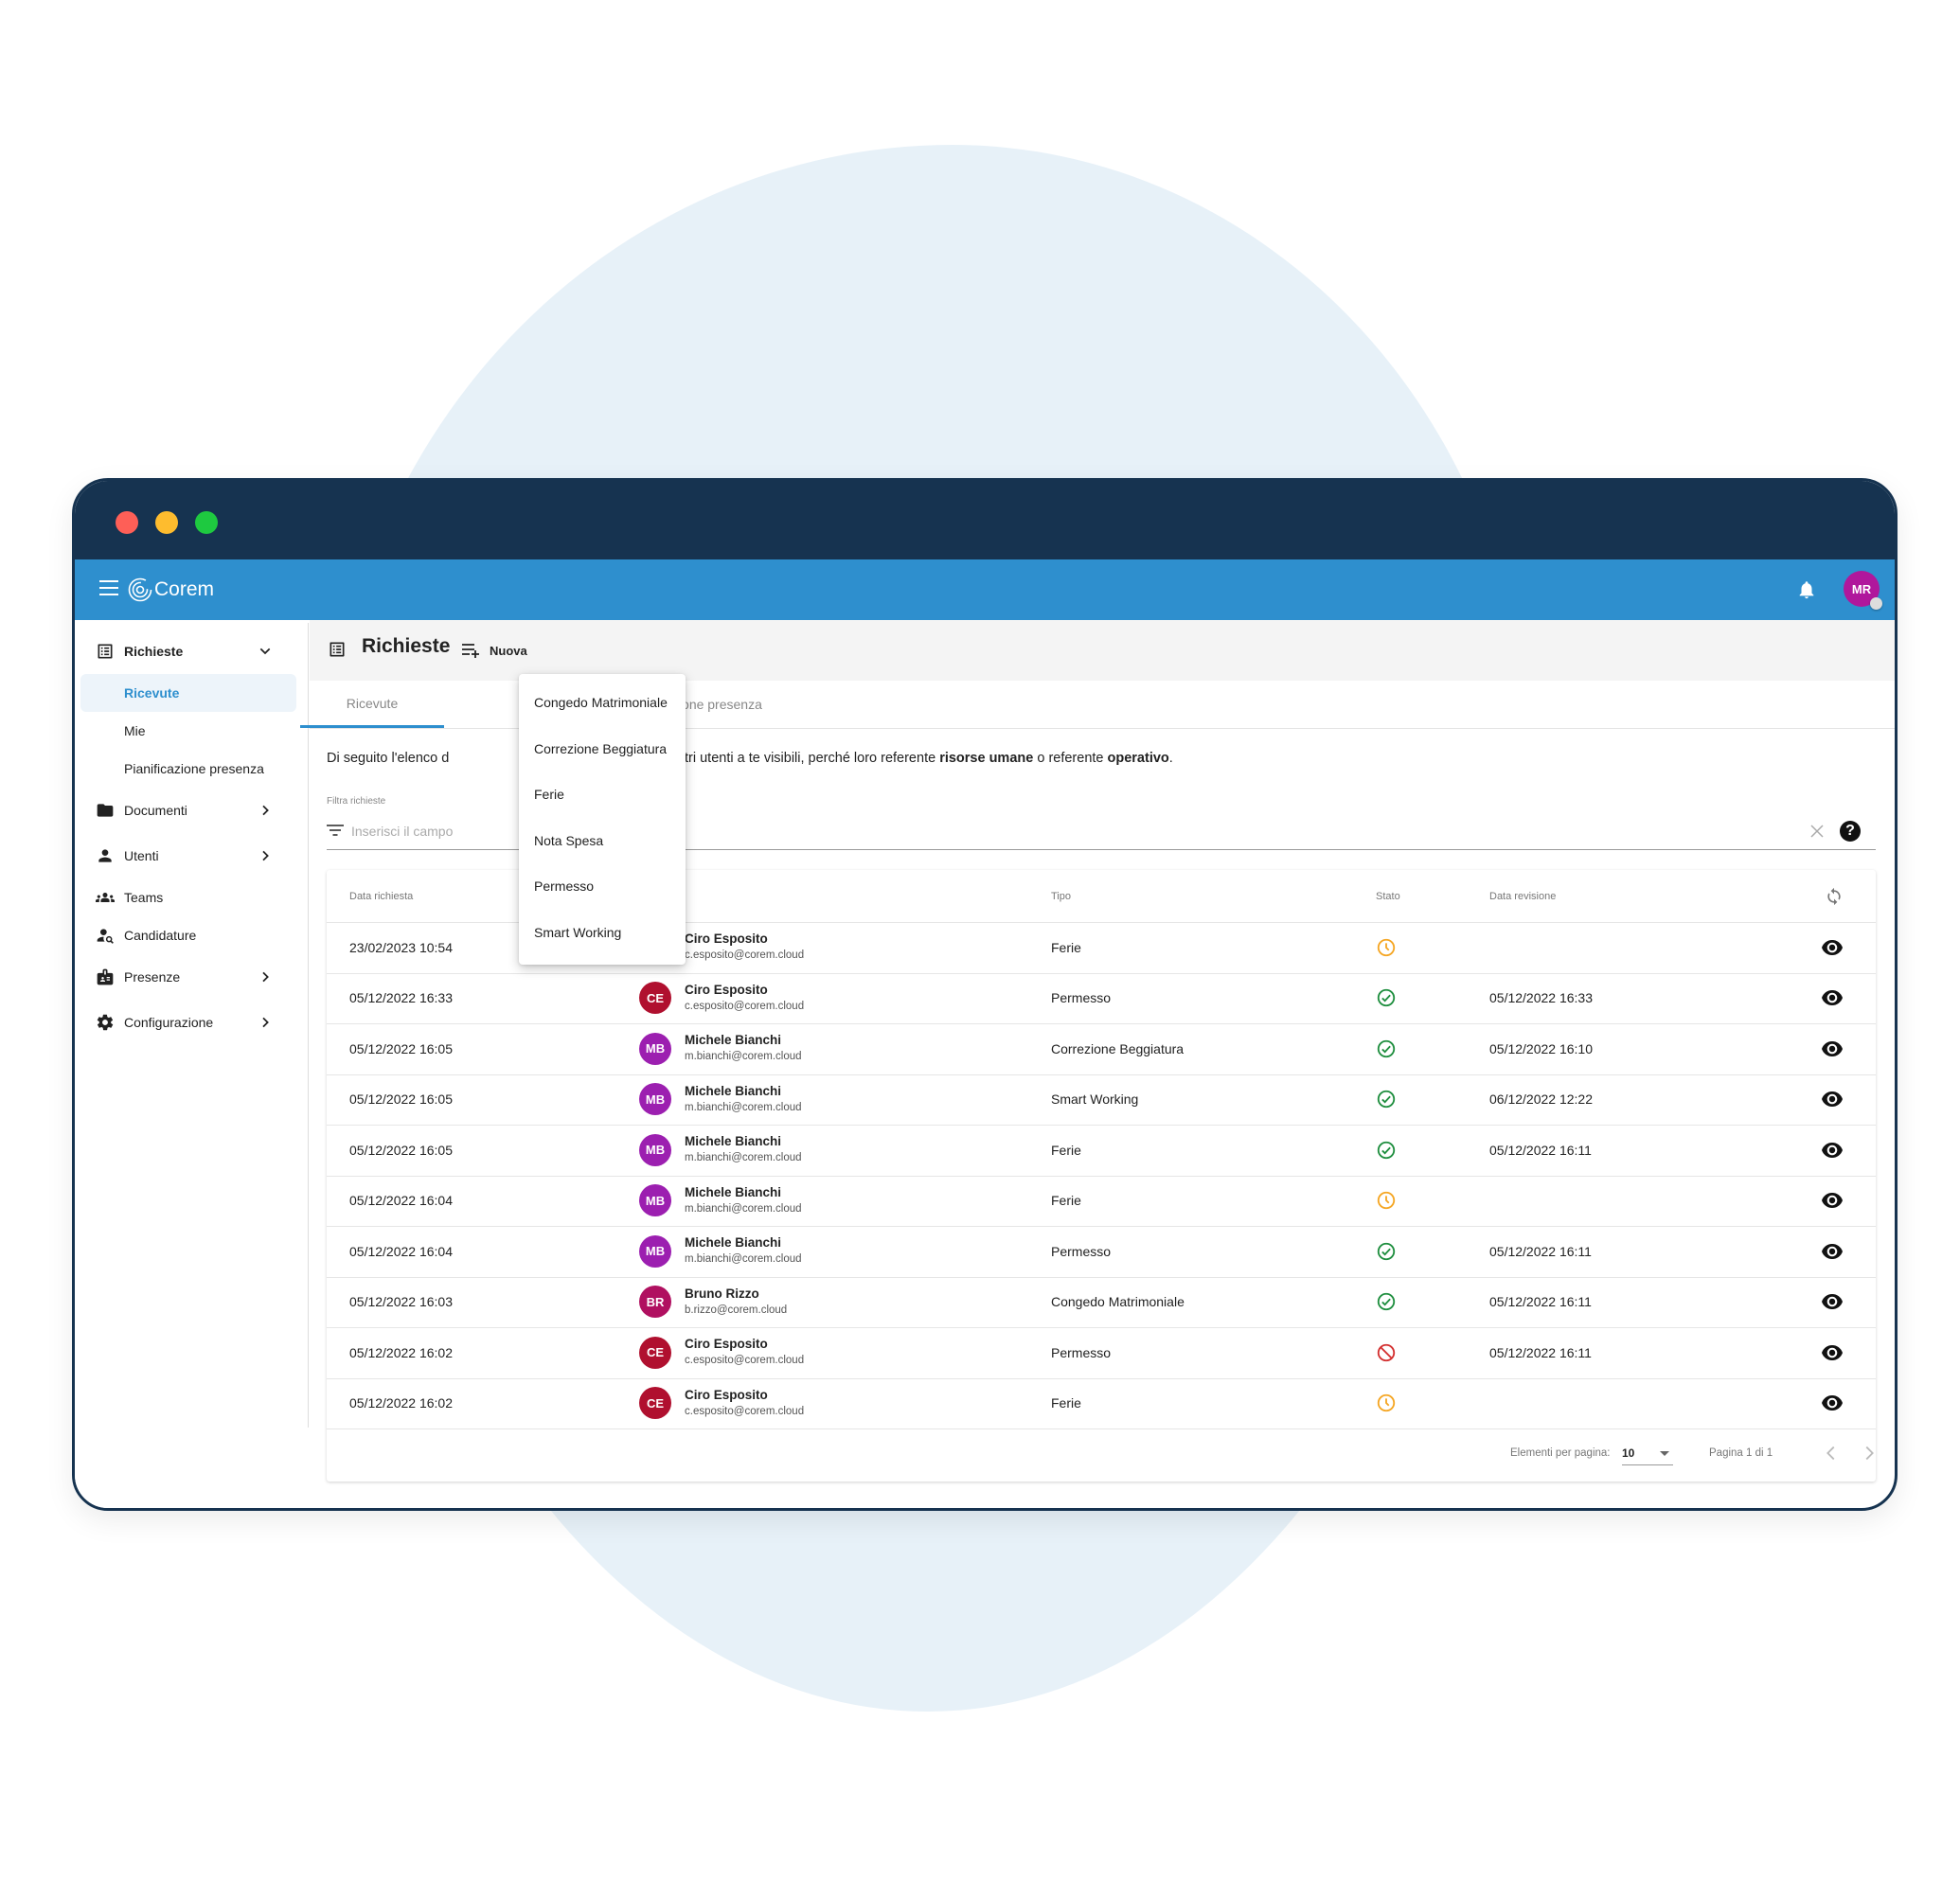 The image size is (1960, 1881). What do you see at coordinates (602, 886) in the screenshot?
I see `menu-item: Permesso` at bounding box center [602, 886].